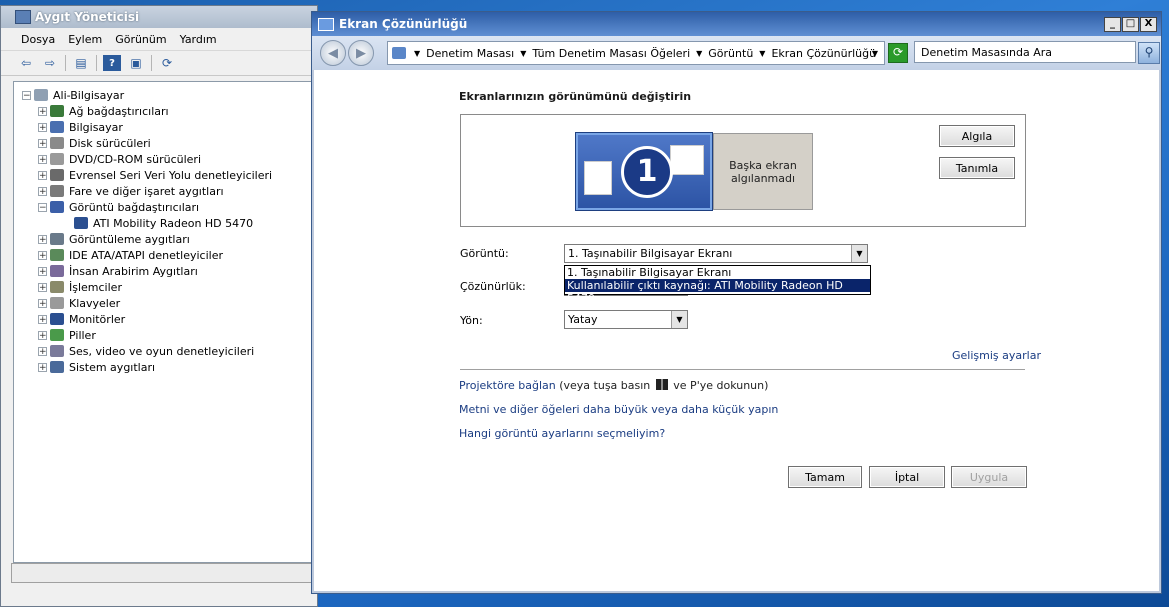  Describe the element at coordinates (81, 223) in the screenshot. I see `display-adapter-icon` at that location.